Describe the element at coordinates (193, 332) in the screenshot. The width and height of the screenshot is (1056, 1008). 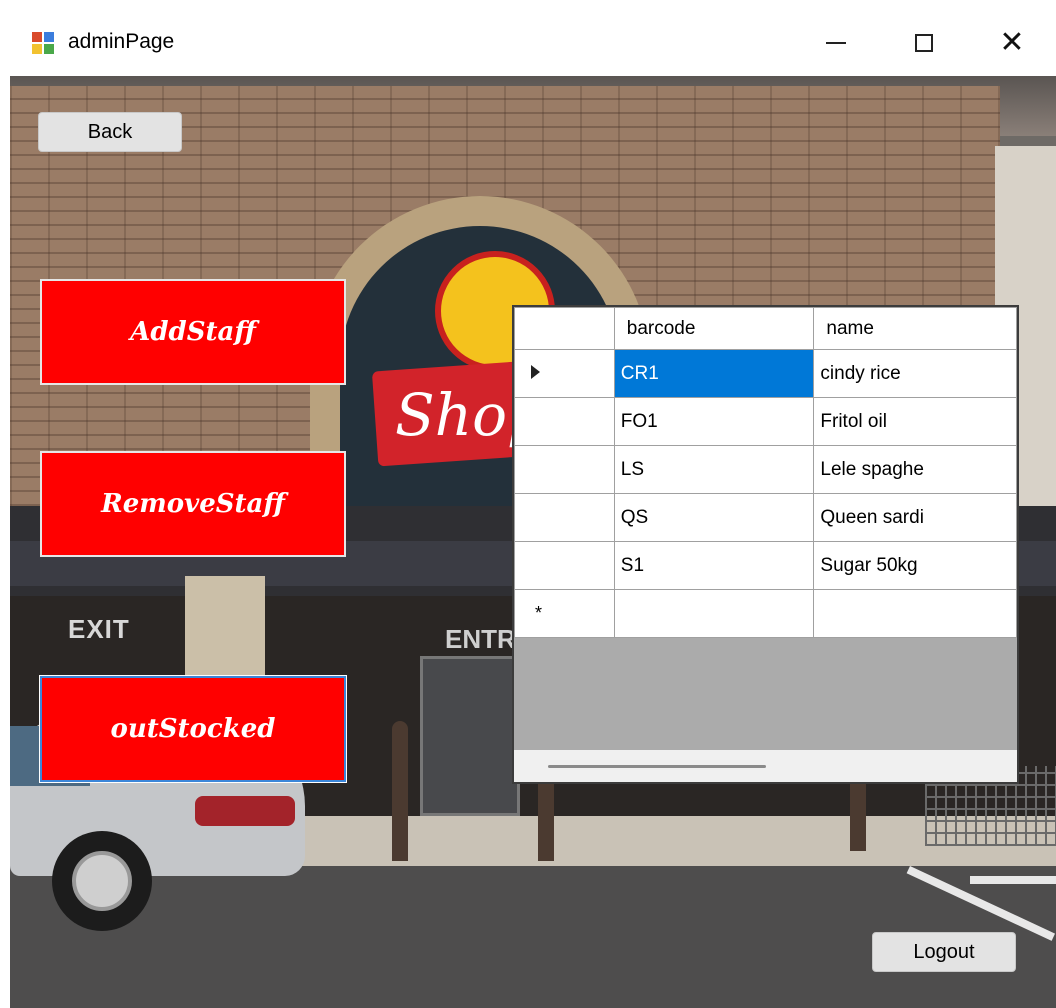
I see `add-staff-button: AddStaff` at that location.